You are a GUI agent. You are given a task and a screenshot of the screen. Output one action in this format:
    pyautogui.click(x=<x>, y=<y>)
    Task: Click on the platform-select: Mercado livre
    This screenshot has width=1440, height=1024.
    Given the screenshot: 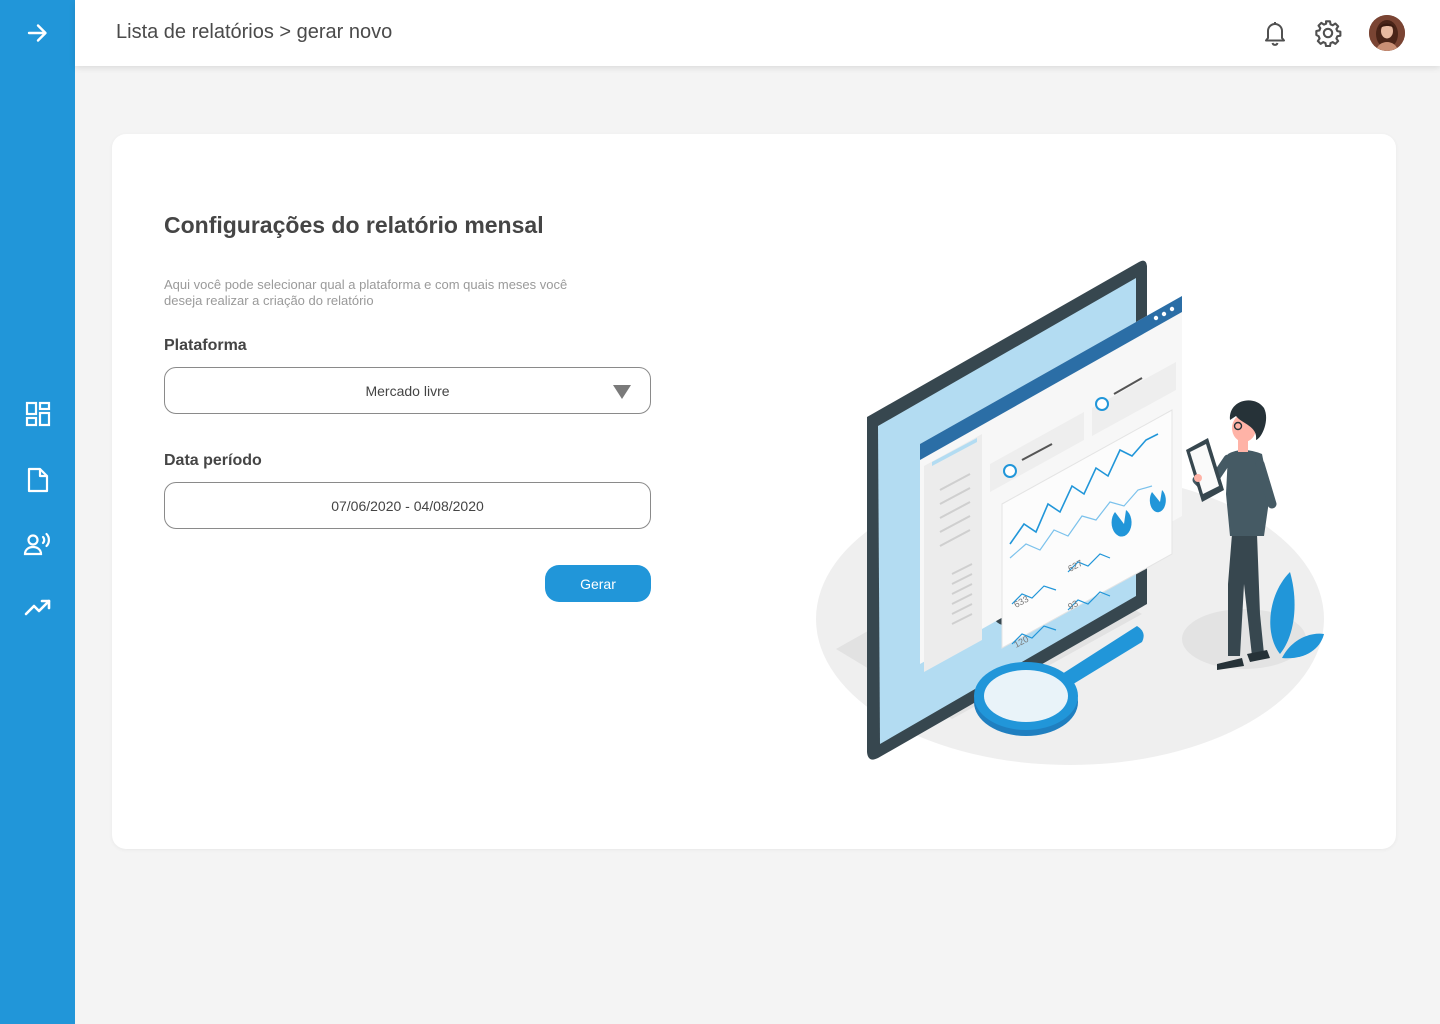 What is the action you would take?
    pyautogui.click(x=407, y=390)
    